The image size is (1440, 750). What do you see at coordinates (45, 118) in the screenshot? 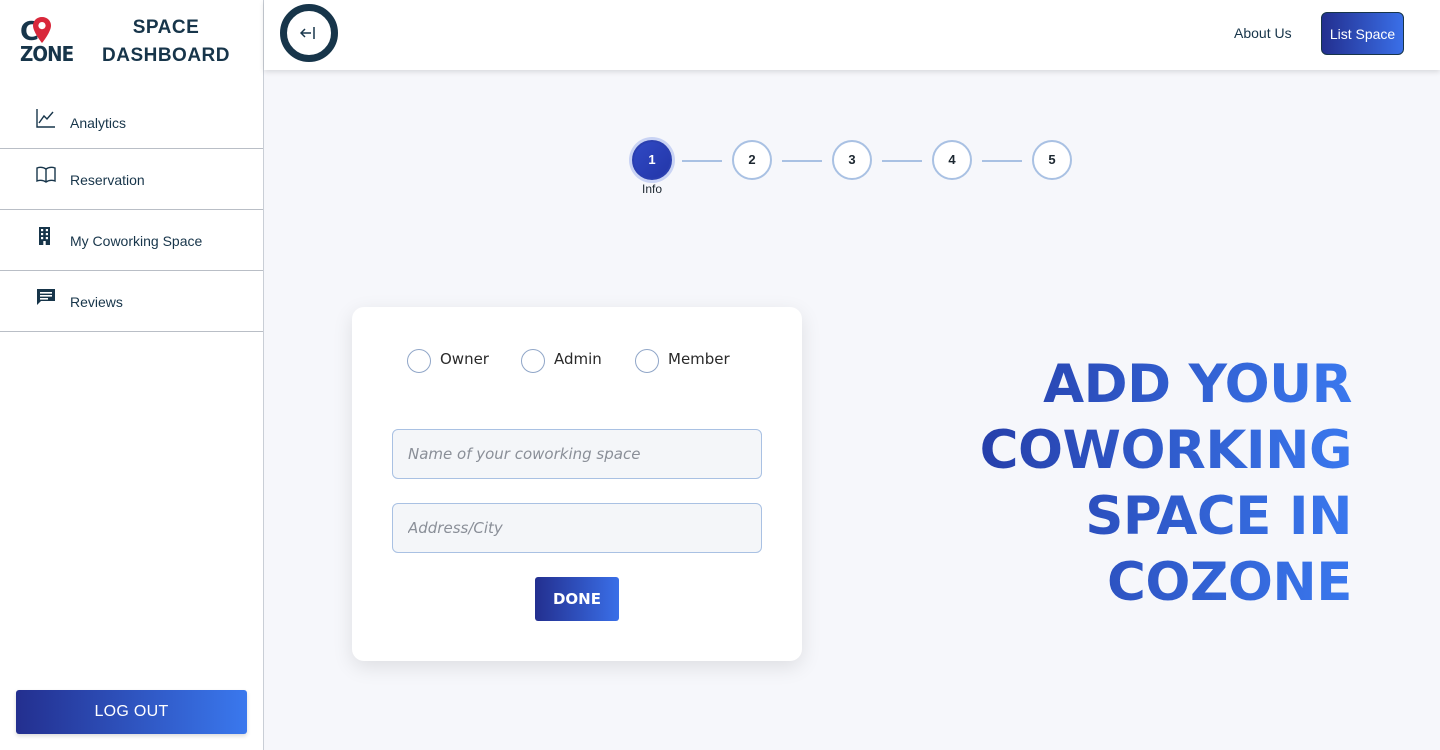
I see `chart-line-icon` at bounding box center [45, 118].